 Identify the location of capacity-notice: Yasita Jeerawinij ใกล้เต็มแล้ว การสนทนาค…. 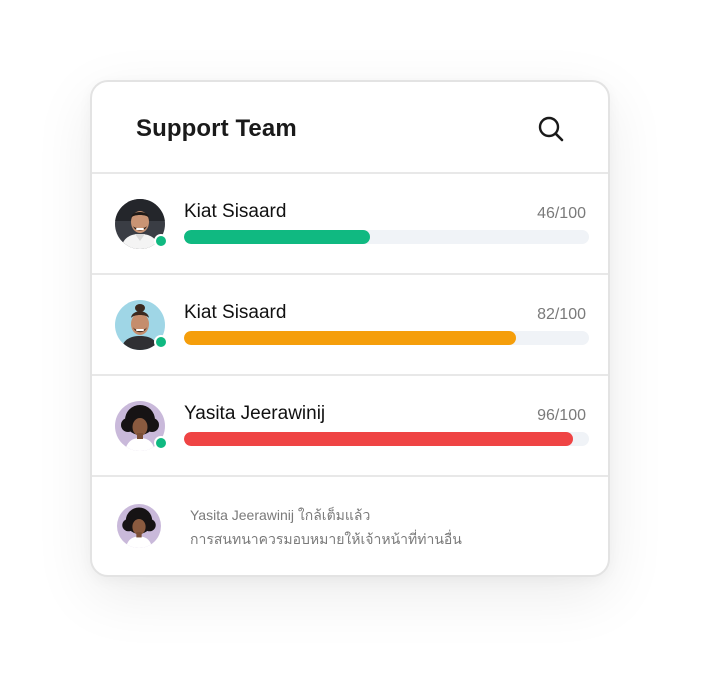
(350, 526).